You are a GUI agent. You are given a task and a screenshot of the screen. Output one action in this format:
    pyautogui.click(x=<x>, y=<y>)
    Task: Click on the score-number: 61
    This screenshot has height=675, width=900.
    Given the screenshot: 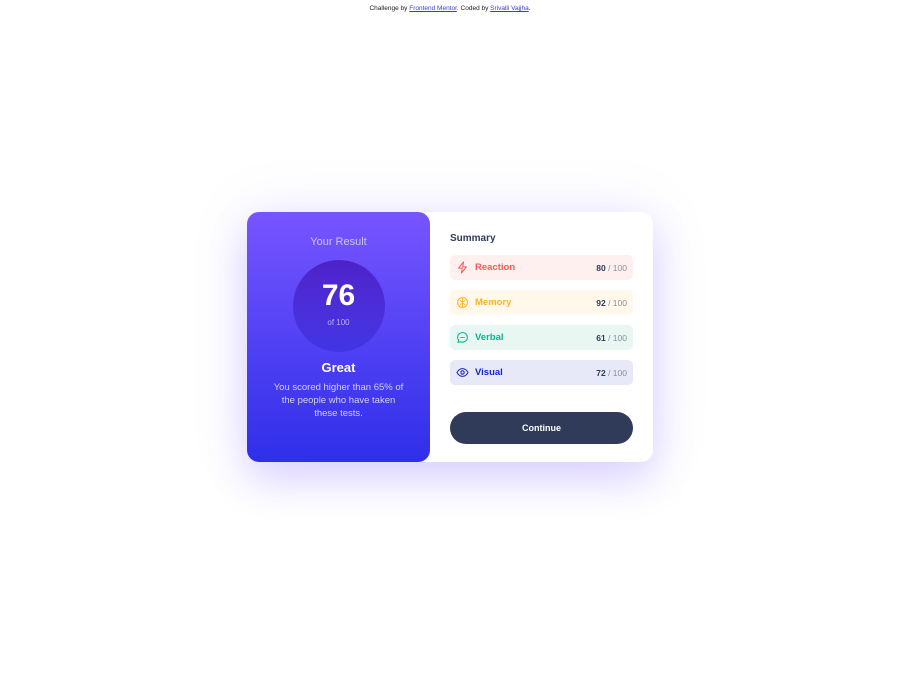 What is the action you would take?
    pyautogui.click(x=601, y=338)
    